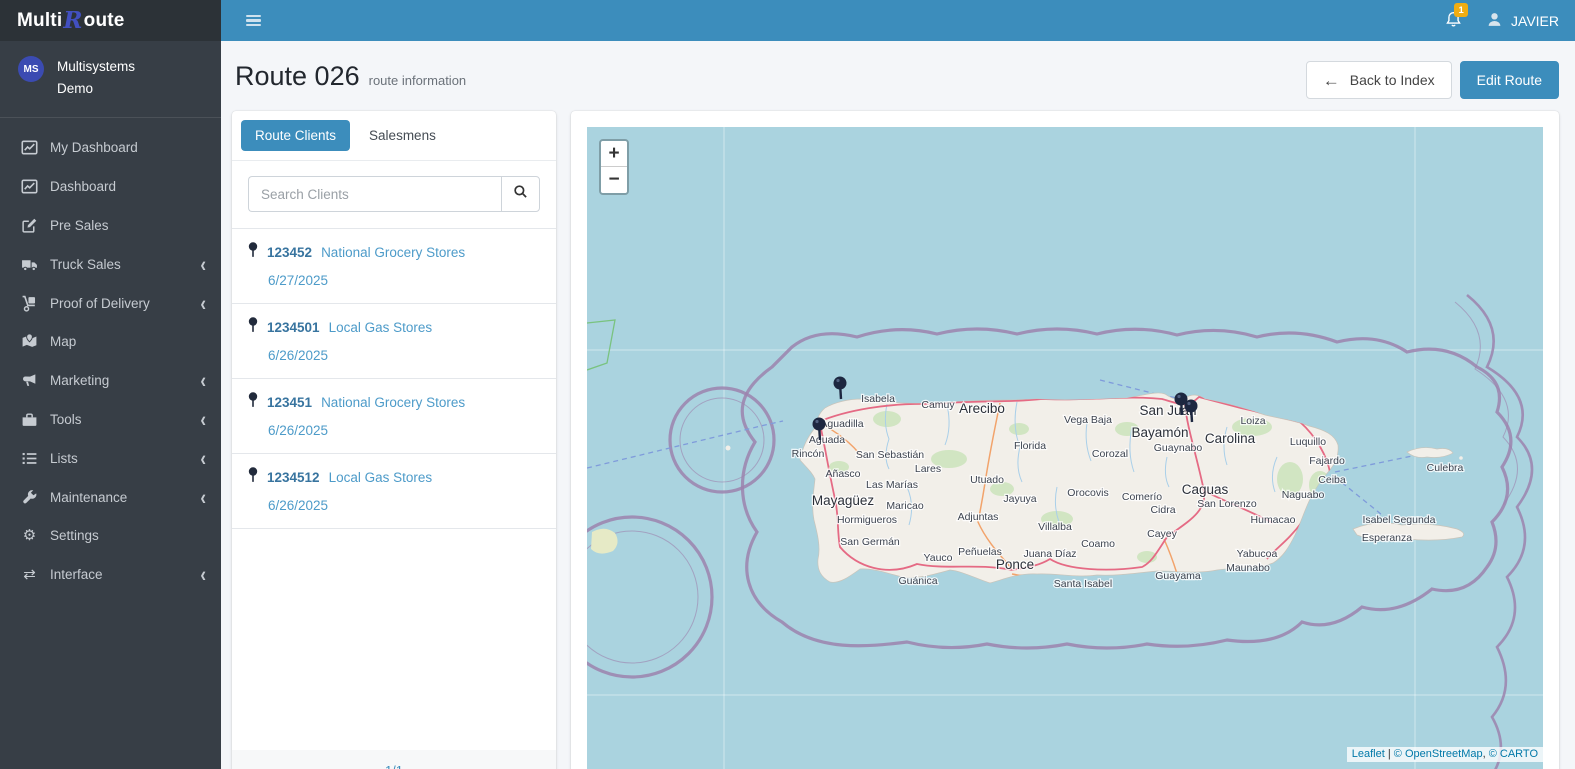 The height and width of the screenshot is (769, 1575). Describe the element at coordinates (827, 440) in the screenshot. I see `town-label: Aguada` at that location.